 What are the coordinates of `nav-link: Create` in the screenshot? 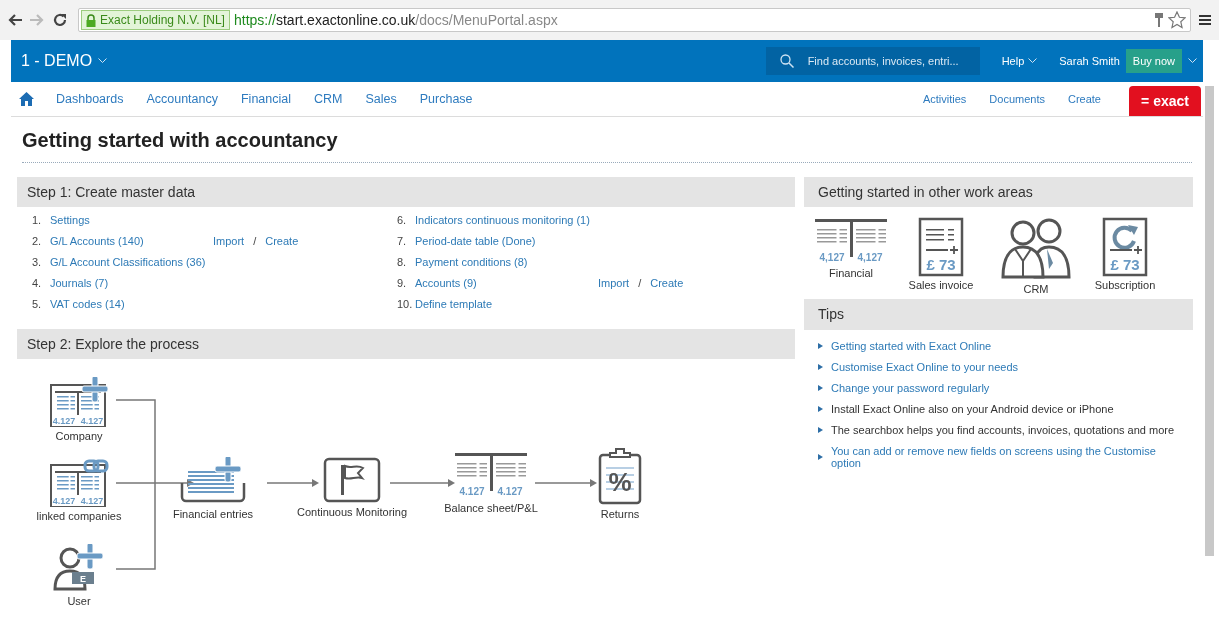 It's located at (1084, 99).